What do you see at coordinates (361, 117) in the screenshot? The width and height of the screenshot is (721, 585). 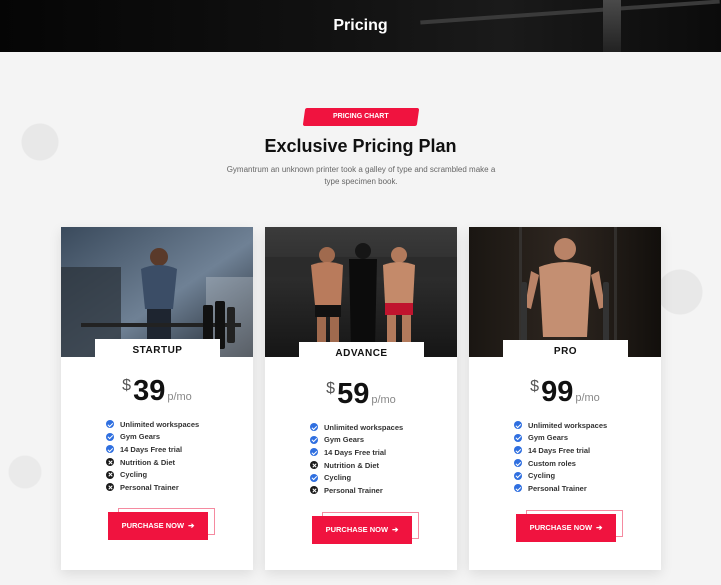 I see `section-badge: PRICING CHART` at bounding box center [361, 117].